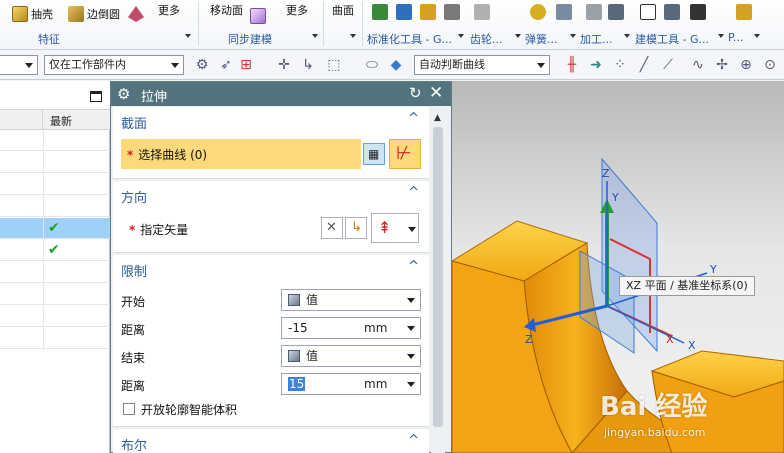  I want to click on curve-snap-icon: ∿, so click(698, 65).